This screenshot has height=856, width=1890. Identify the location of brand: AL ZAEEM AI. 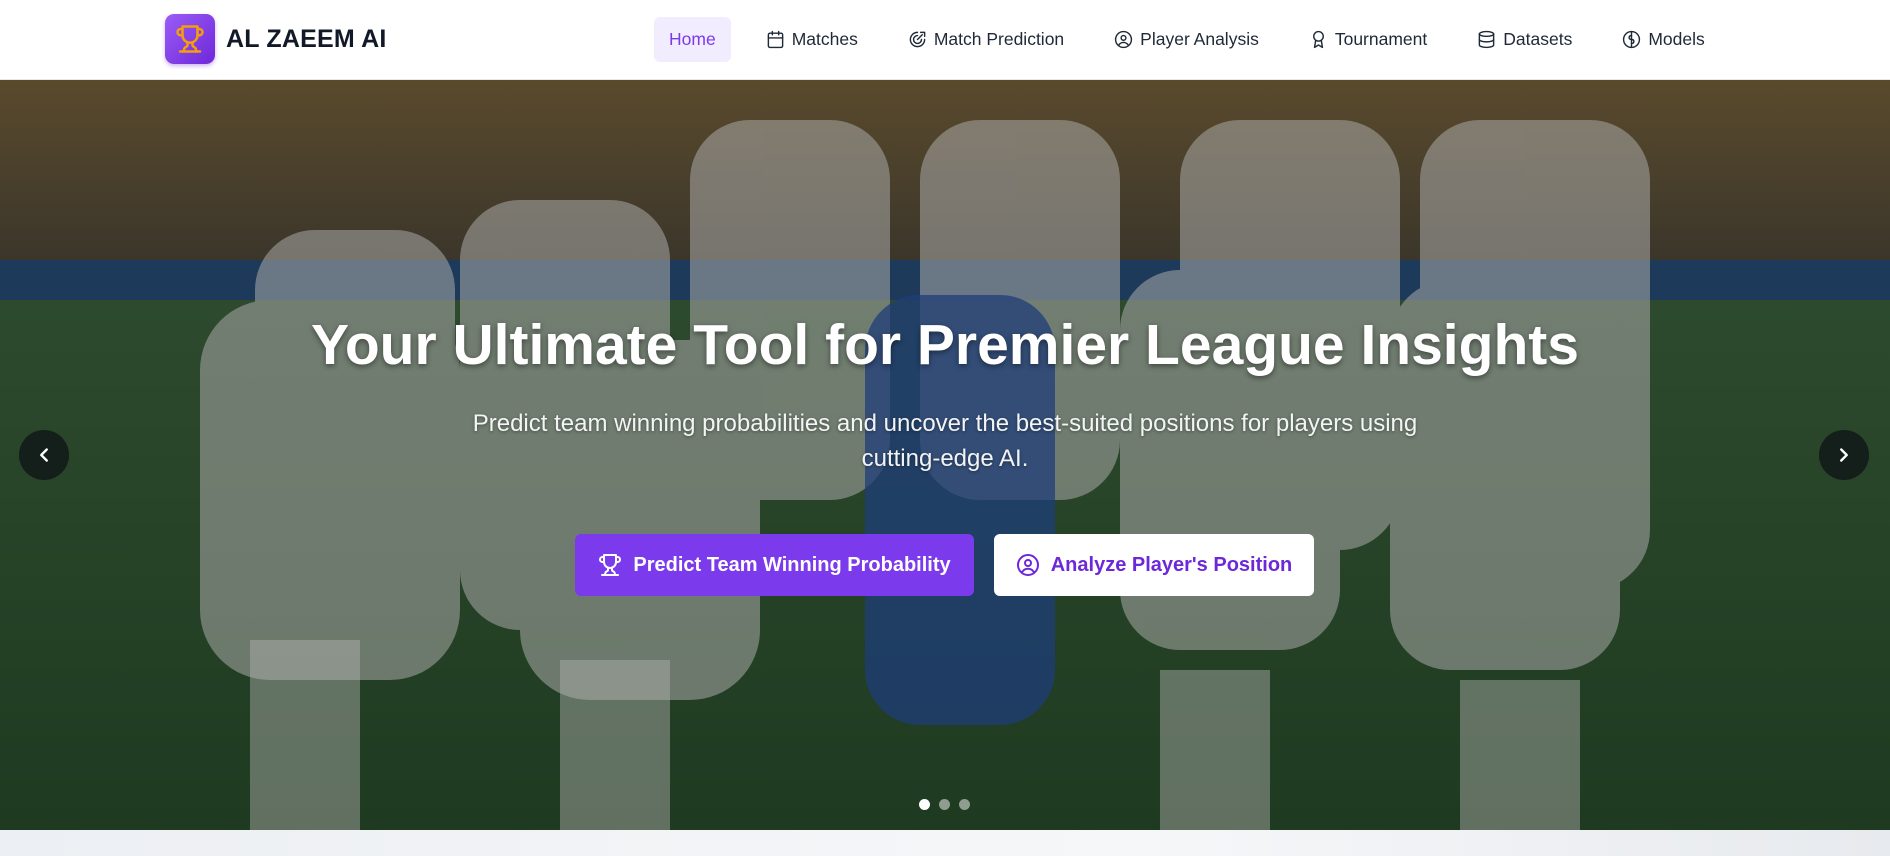
(276, 39).